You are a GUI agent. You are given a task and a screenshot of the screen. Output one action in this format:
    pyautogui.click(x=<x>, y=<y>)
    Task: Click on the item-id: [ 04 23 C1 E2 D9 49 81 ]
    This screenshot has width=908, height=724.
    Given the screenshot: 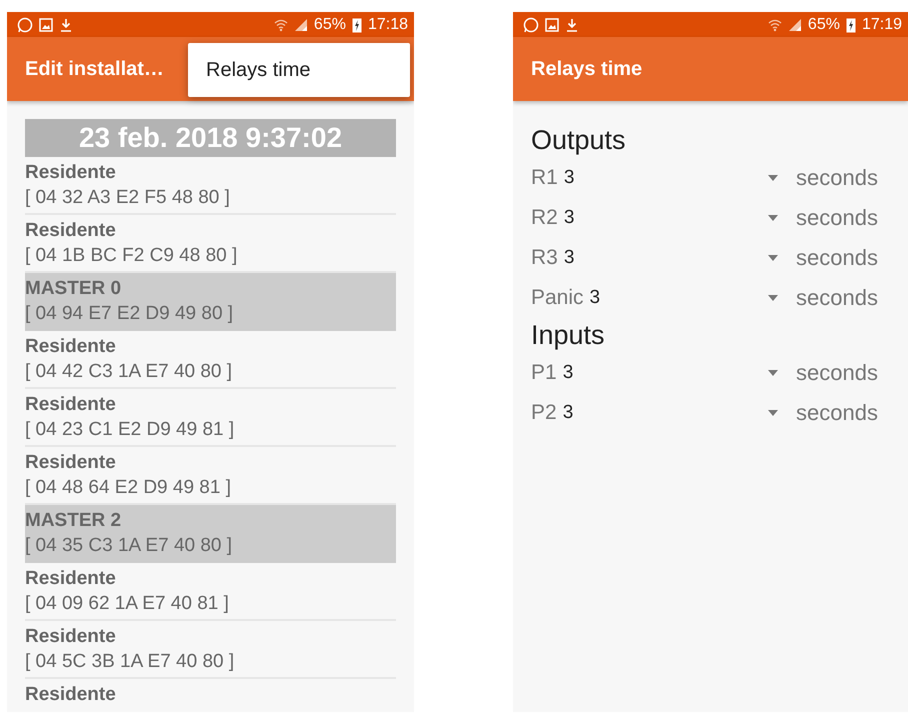 What is the action you would take?
    pyautogui.click(x=130, y=430)
    